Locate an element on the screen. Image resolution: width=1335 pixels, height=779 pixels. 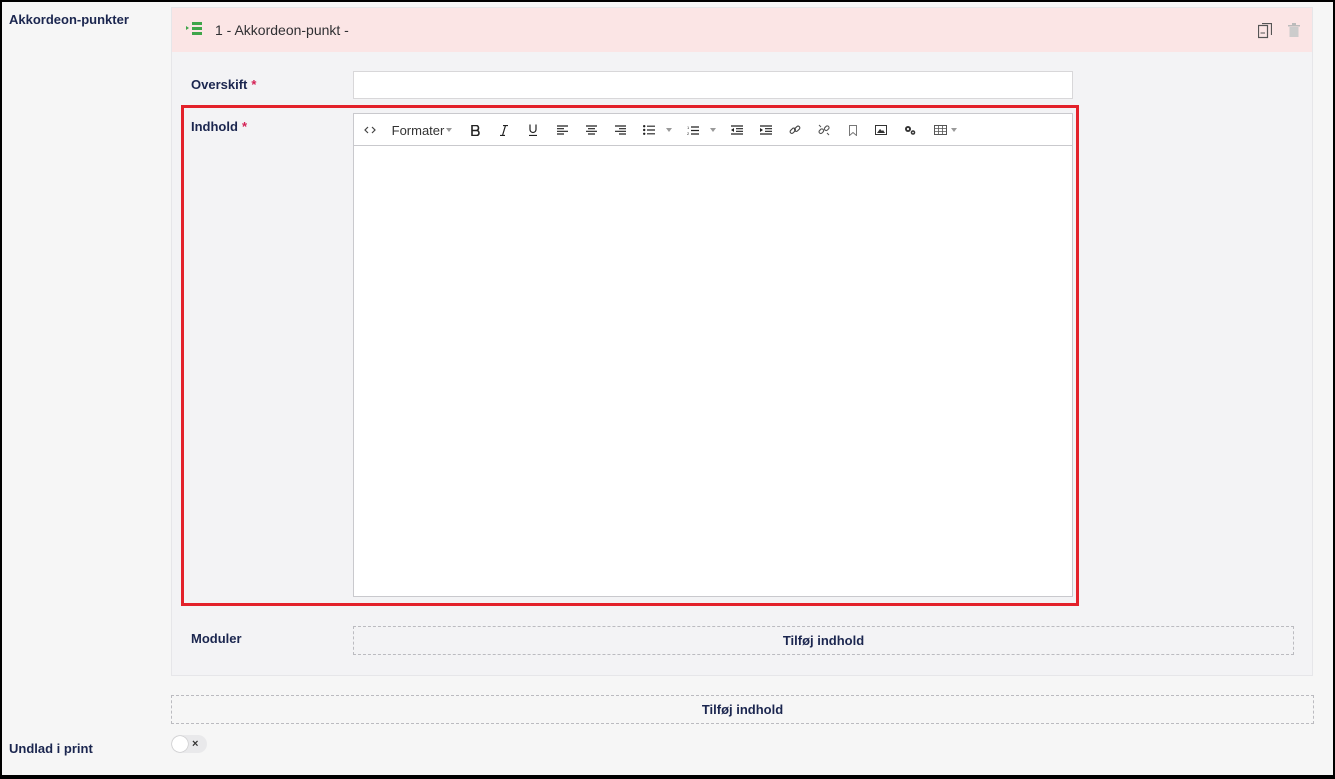
heading-label: Overskift * is located at coordinates (223, 84).